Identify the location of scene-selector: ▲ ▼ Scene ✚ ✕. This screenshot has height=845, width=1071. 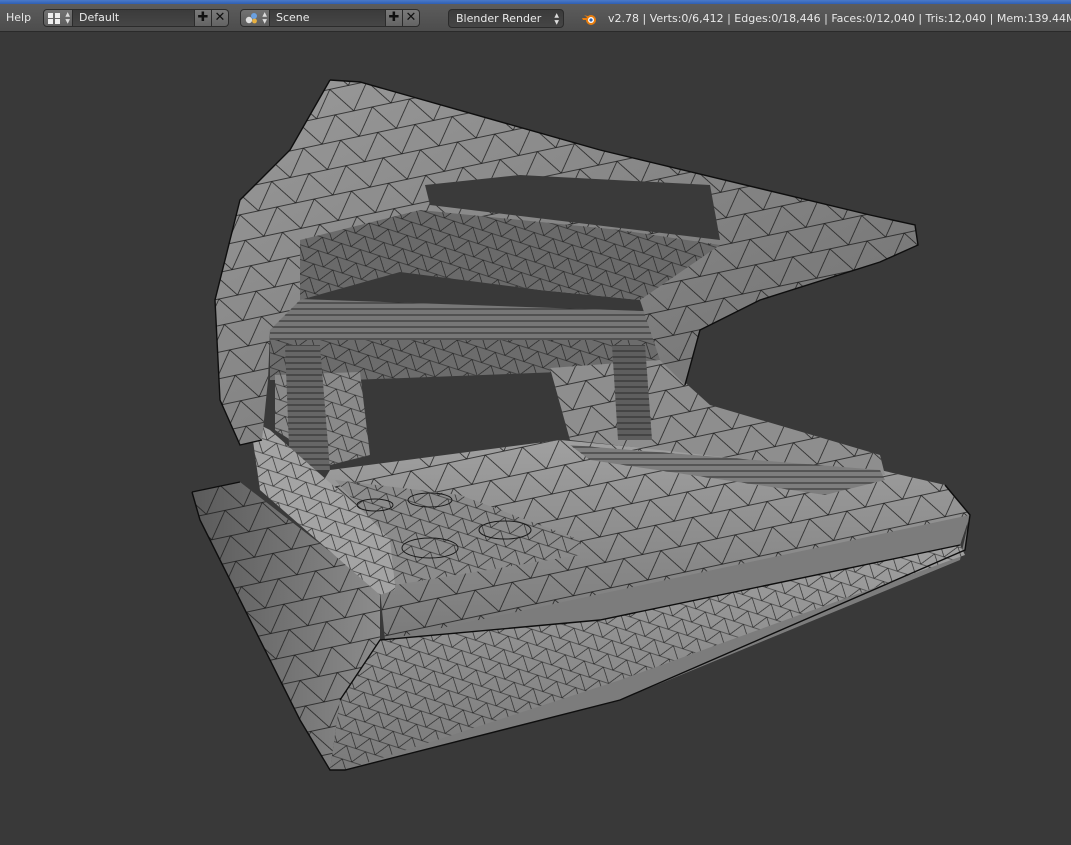
(330, 18).